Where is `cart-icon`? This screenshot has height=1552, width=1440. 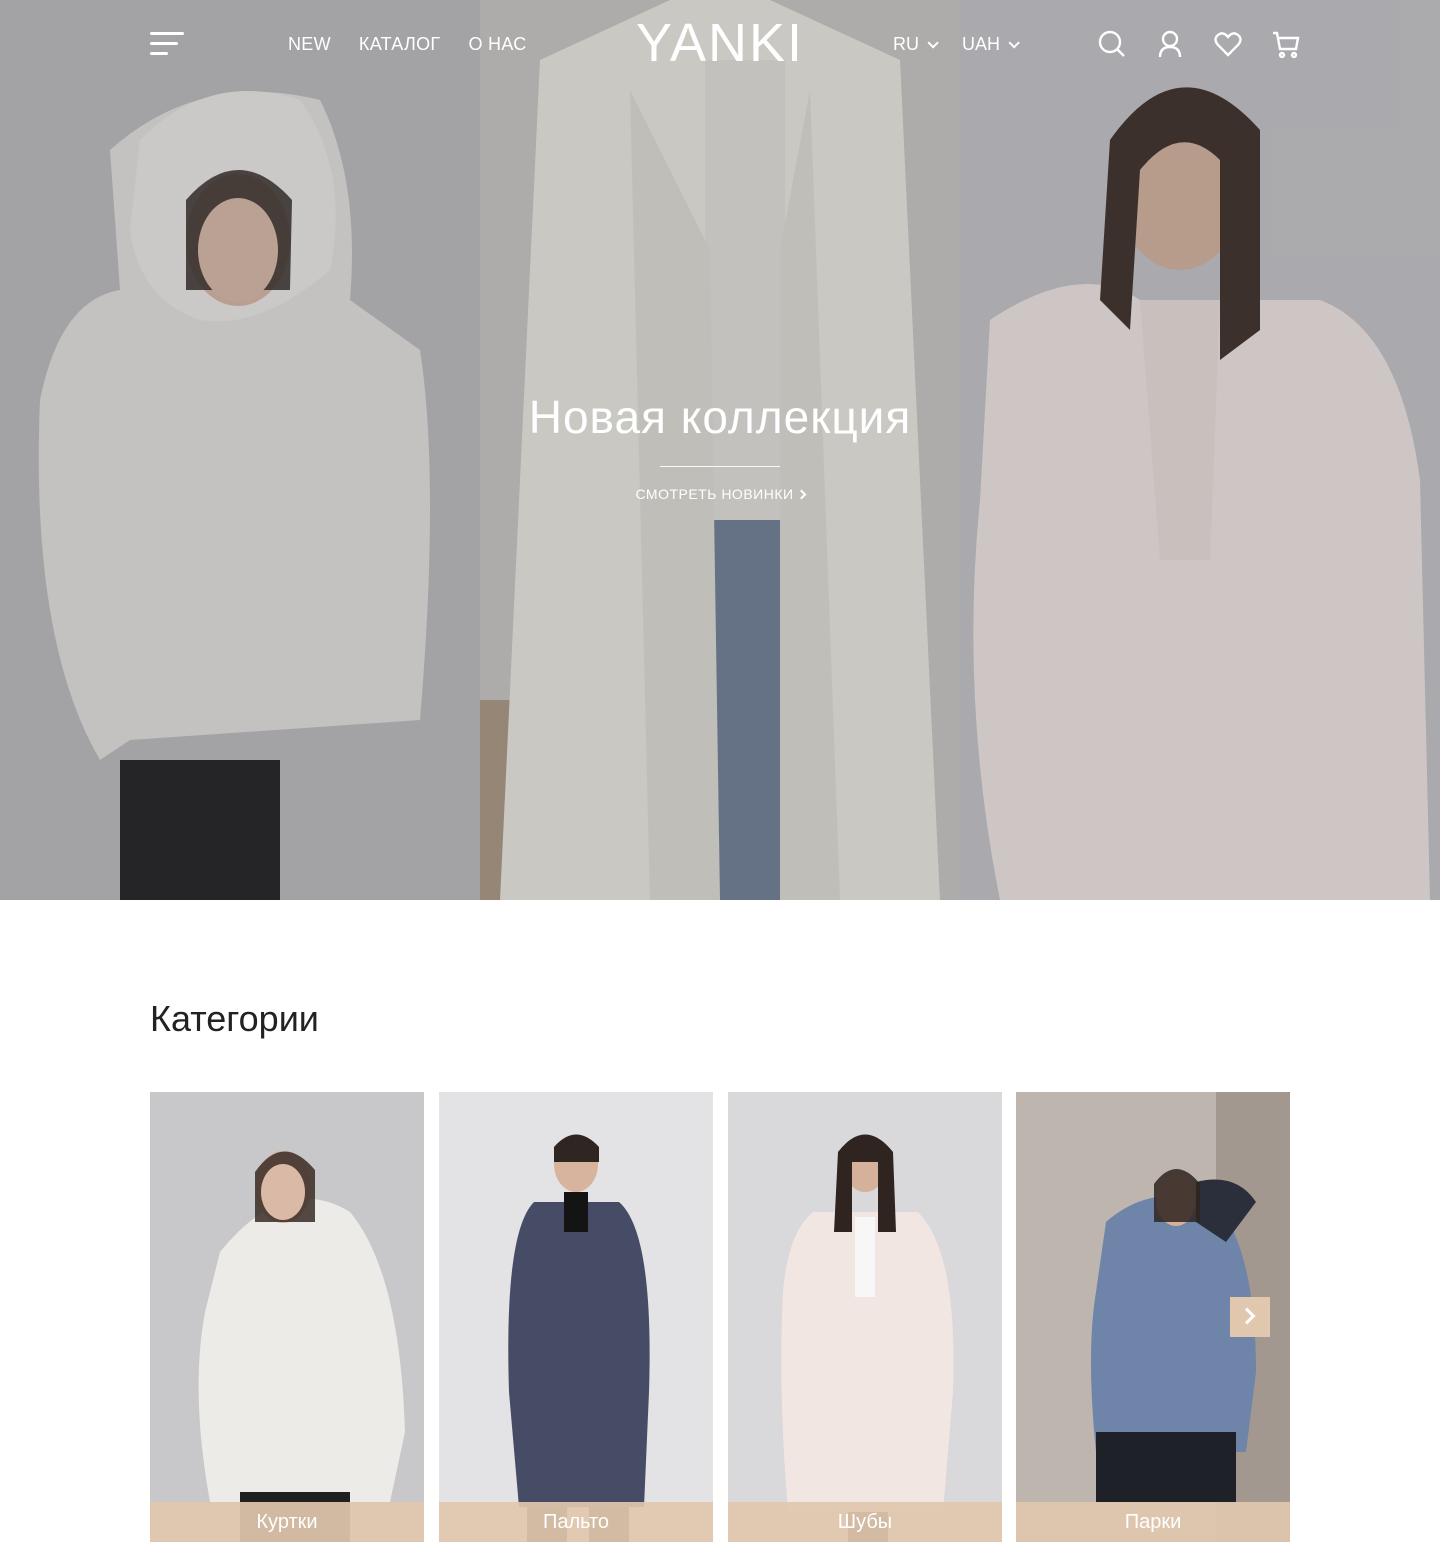
cart-icon is located at coordinates (1286, 44).